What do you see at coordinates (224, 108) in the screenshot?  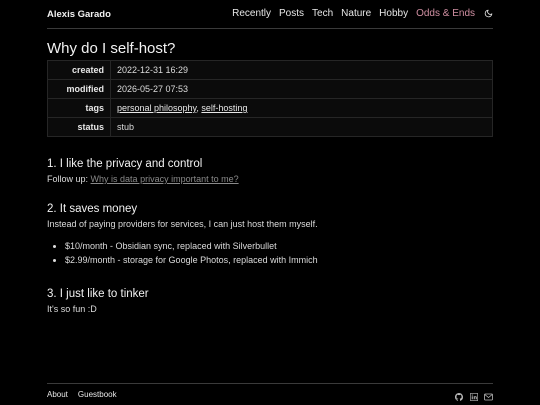 I see `tag-self-hosting: self-hosting` at bounding box center [224, 108].